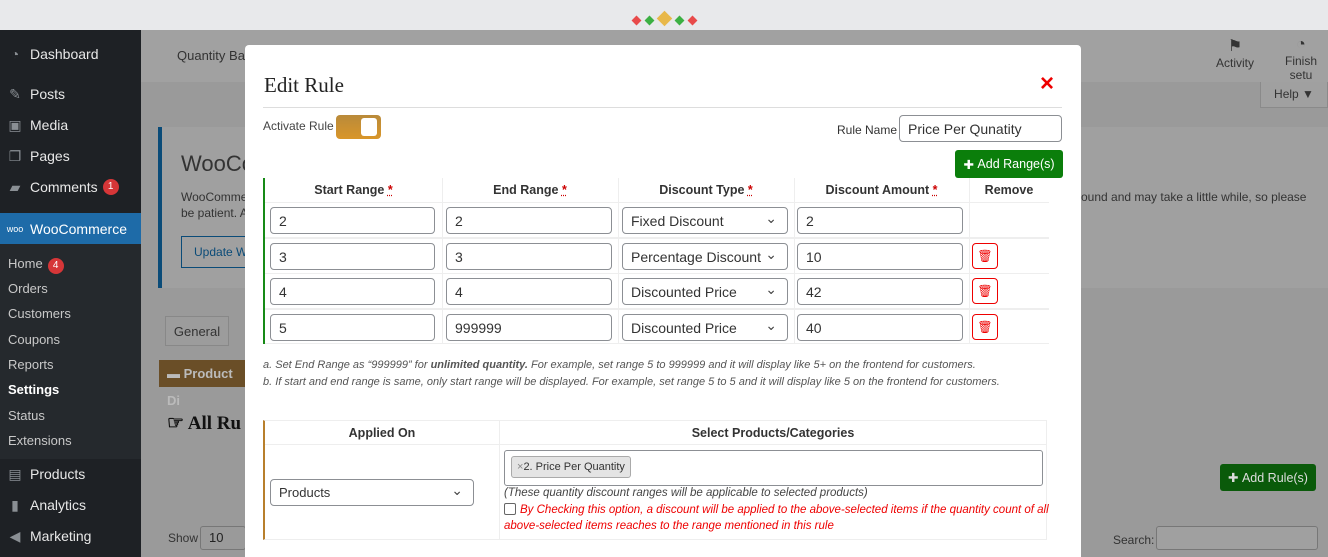 Image resolution: width=1328 pixels, height=557 pixels. What do you see at coordinates (15, 54) in the screenshot?
I see `dashboard-icon: ◔` at bounding box center [15, 54].